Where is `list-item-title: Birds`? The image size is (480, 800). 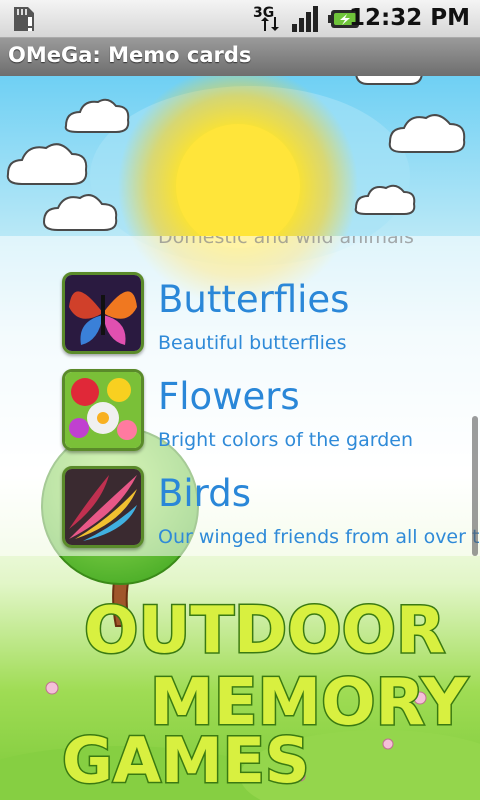 list-item-title: Birds is located at coordinates (204, 493).